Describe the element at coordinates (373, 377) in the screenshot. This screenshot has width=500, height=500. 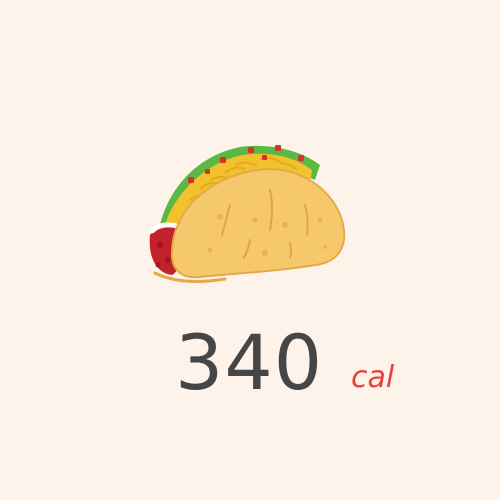
I see `calories-unit: cal` at that location.